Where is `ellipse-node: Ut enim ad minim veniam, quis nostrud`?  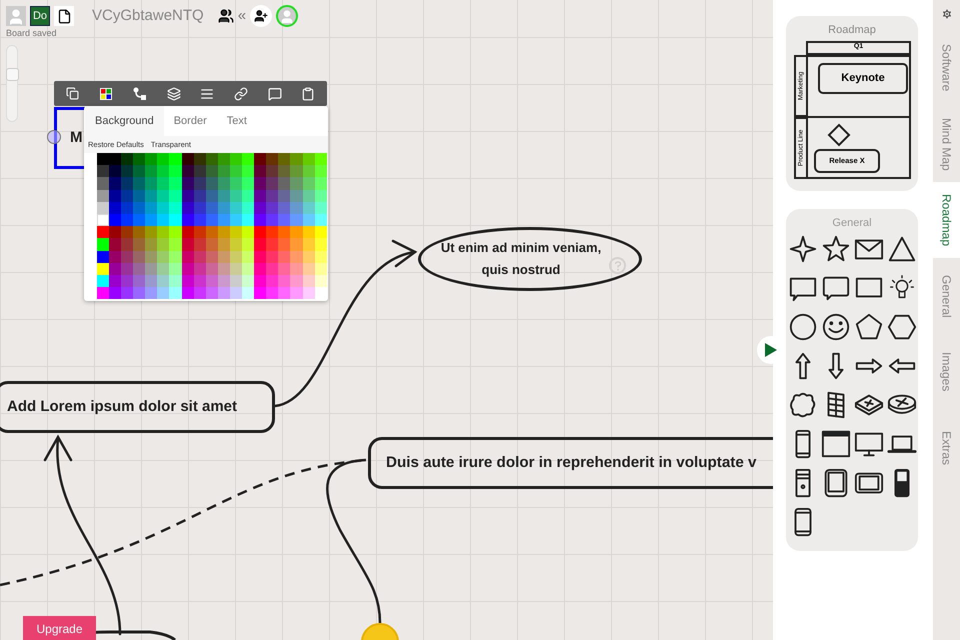 ellipse-node: Ut enim ad minim veniam, quis nostrud is located at coordinates (530, 259).